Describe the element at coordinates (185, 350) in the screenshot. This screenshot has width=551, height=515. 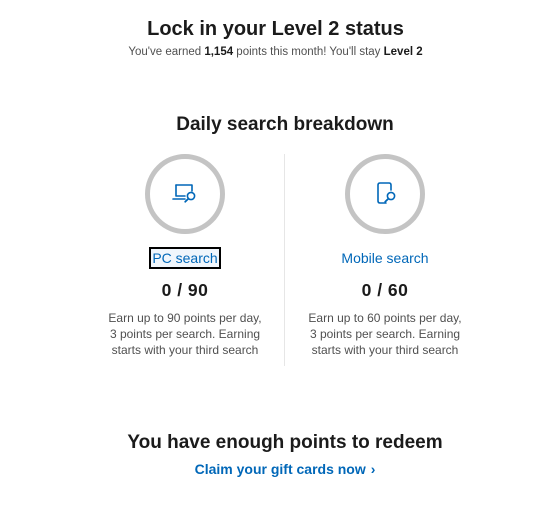
I see `pc-desc-line: starts with your third search` at that location.